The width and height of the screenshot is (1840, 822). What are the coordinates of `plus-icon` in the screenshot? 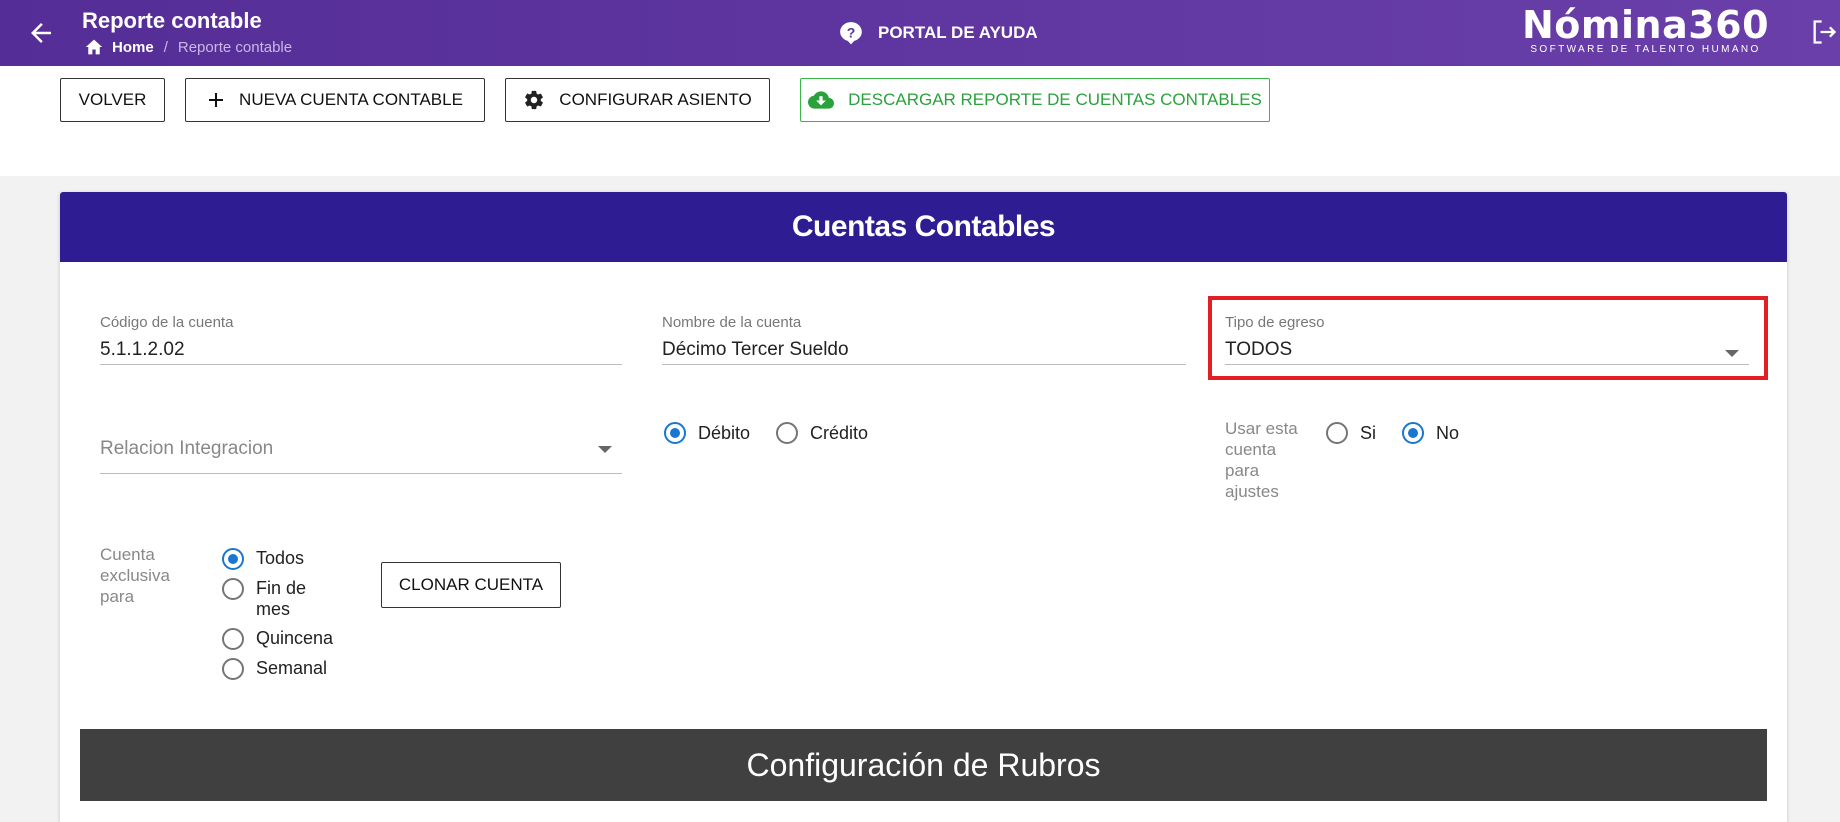 It's located at (216, 100).